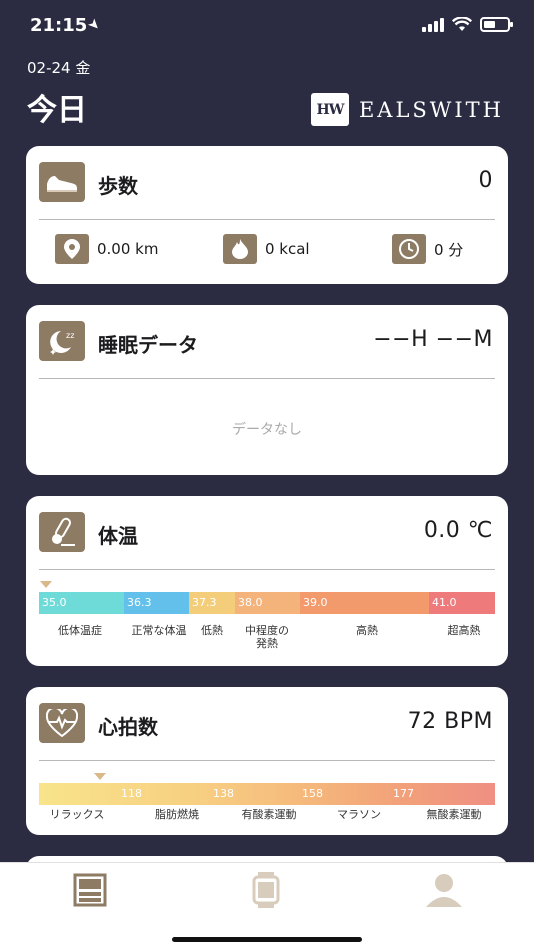  I want to click on clock-icon, so click(409, 249).